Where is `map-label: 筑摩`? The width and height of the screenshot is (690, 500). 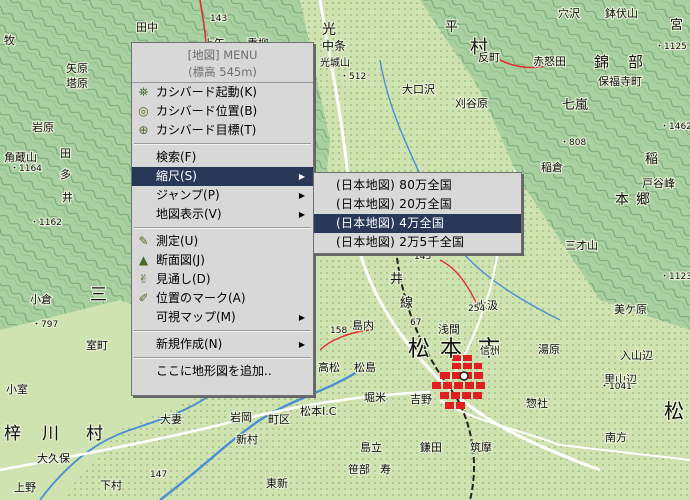
map-label: 筑摩 is located at coordinates (481, 447).